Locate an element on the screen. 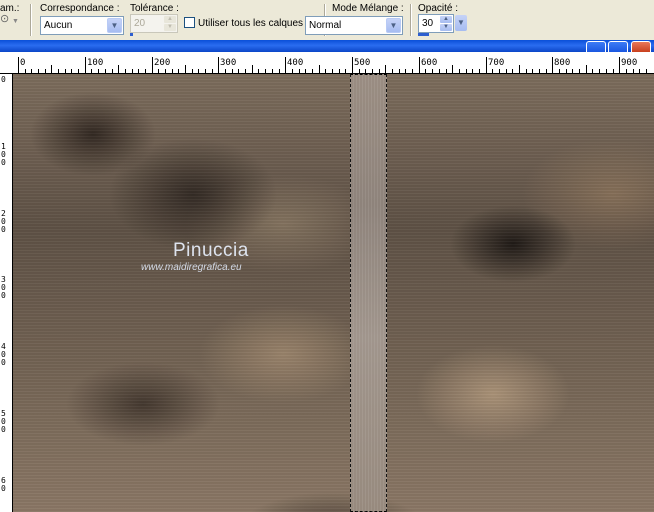 The height and width of the screenshot is (512, 654). preset-icon: ⊙ is located at coordinates (4, 18).